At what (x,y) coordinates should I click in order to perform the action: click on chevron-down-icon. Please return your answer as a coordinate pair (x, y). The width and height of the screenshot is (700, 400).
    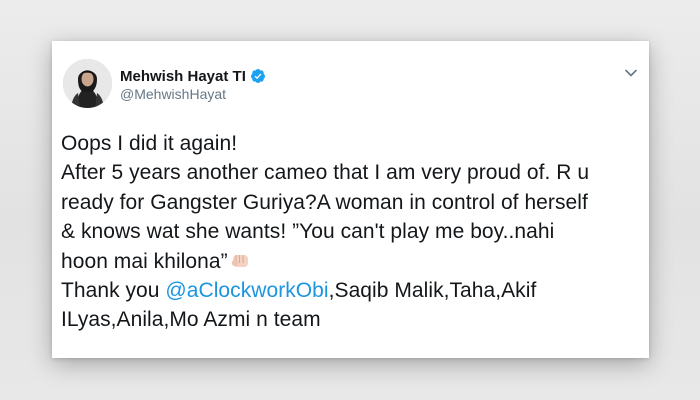
    Looking at the image, I should click on (631, 73).